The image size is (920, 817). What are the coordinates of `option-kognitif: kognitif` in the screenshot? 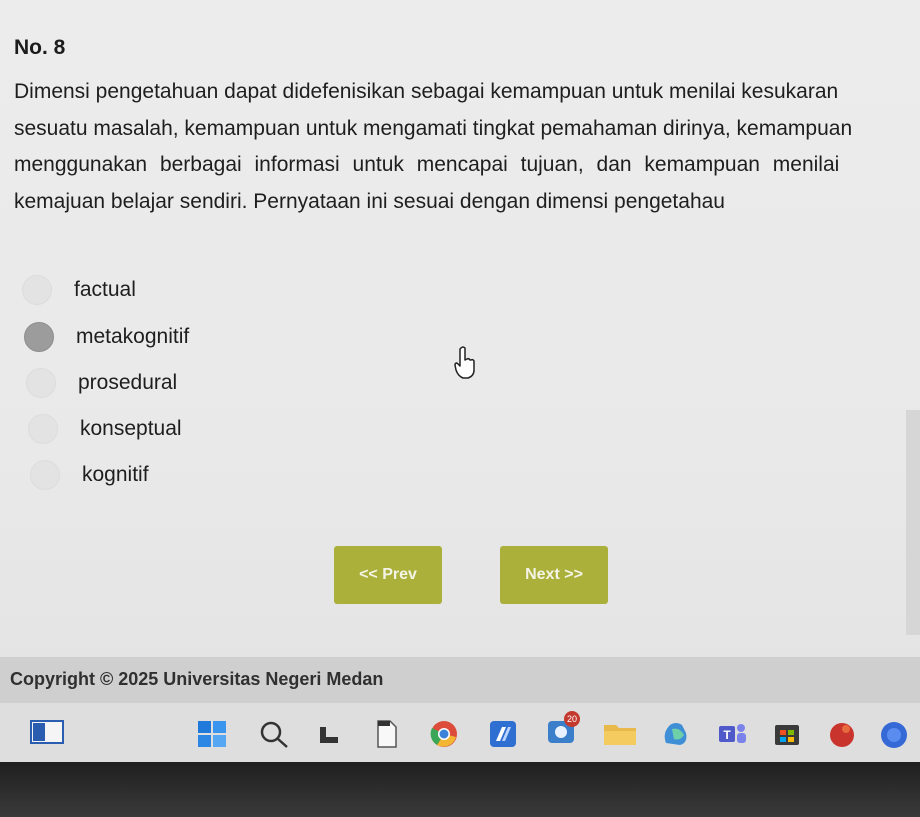 It's located at (89, 475).